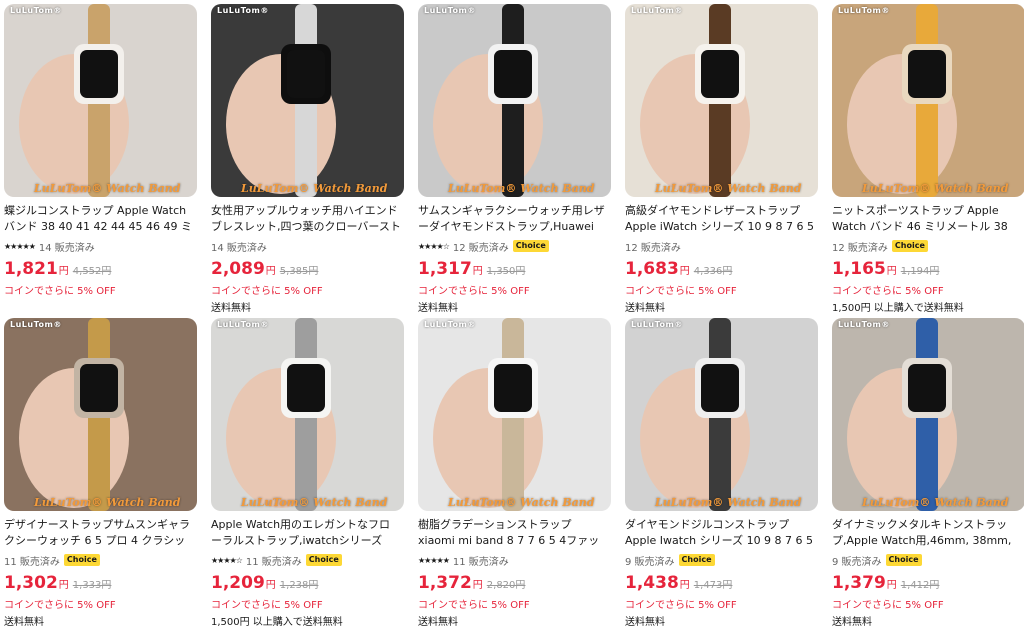 This screenshot has width=1024, height=632. Describe the element at coordinates (721, 583) in the screenshot. I see `price-row: 1,438 円 1,473円` at that location.